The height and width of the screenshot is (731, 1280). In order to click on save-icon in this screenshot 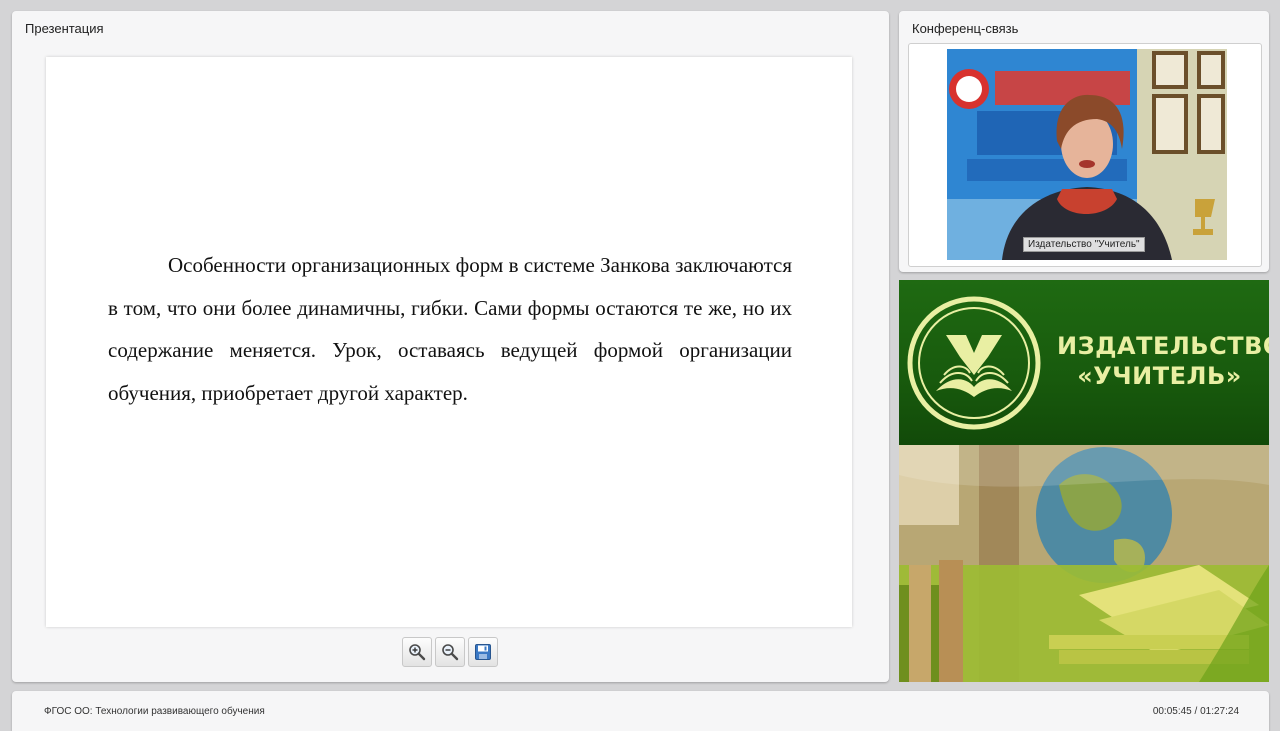, I will do `click(483, 652)`.